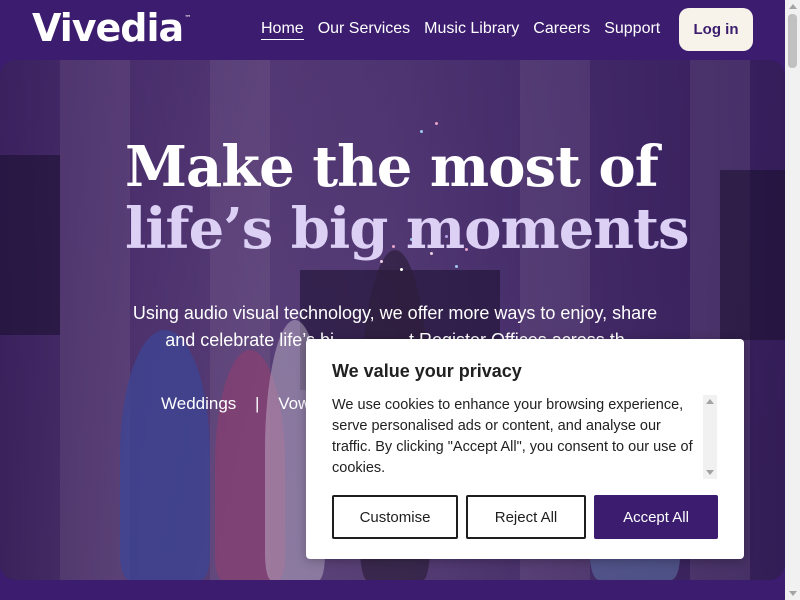 Image resolution: width=800 pixels, height=600 pixels. I want to click on scroll-down-arrow-icon, so click(793, 593).